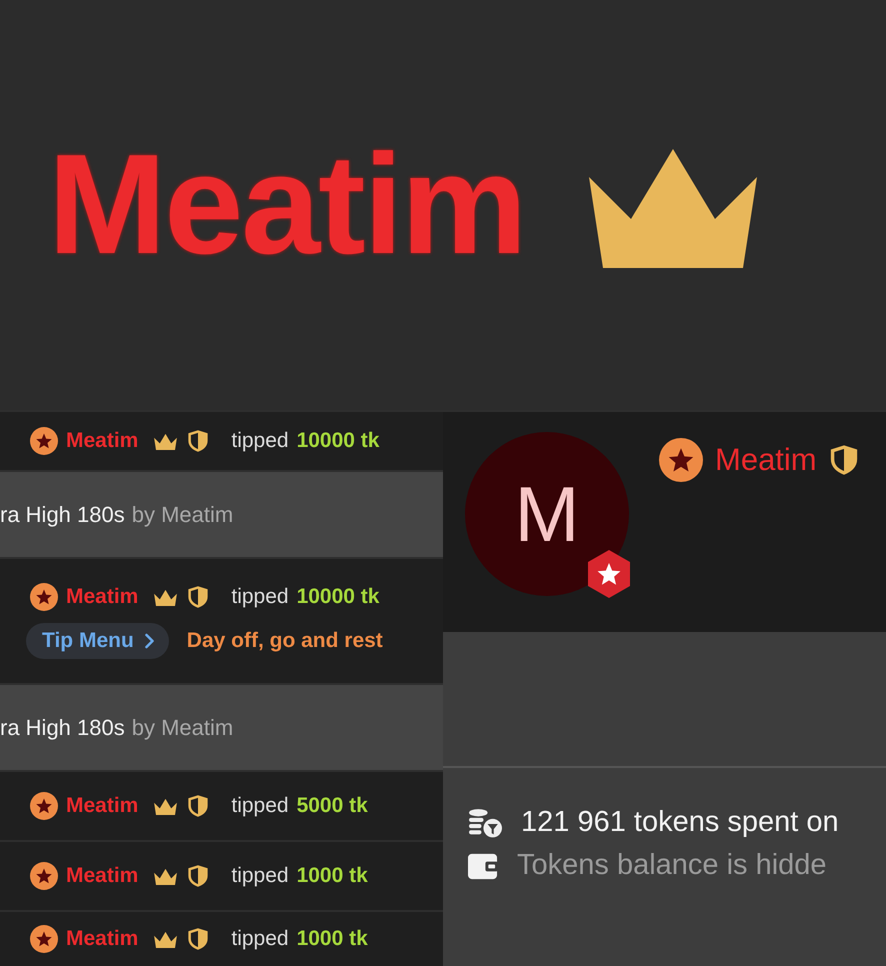 The image size is (886, 966). I want to click on tip-amount: 5000 tk, so click(332, 806).